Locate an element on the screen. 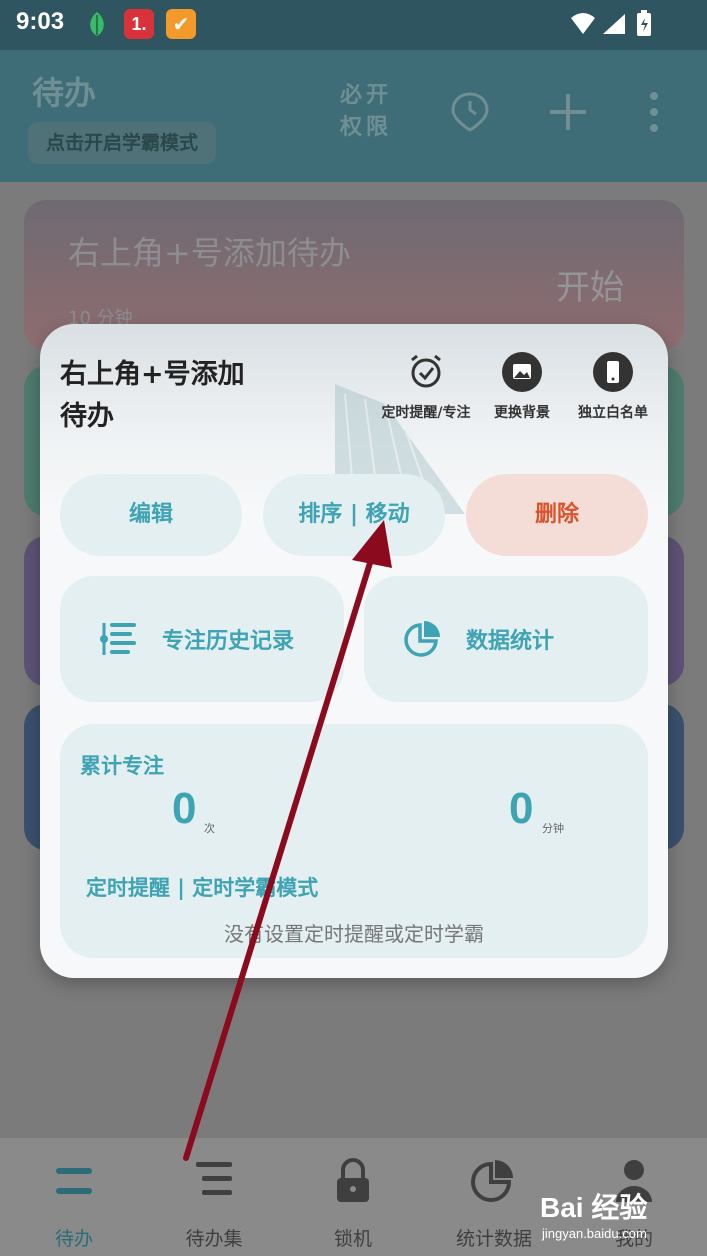 This screenshot has width=707, height=1256. nav-item-stats: 统计数据 is located at coordinates (494, 1203).